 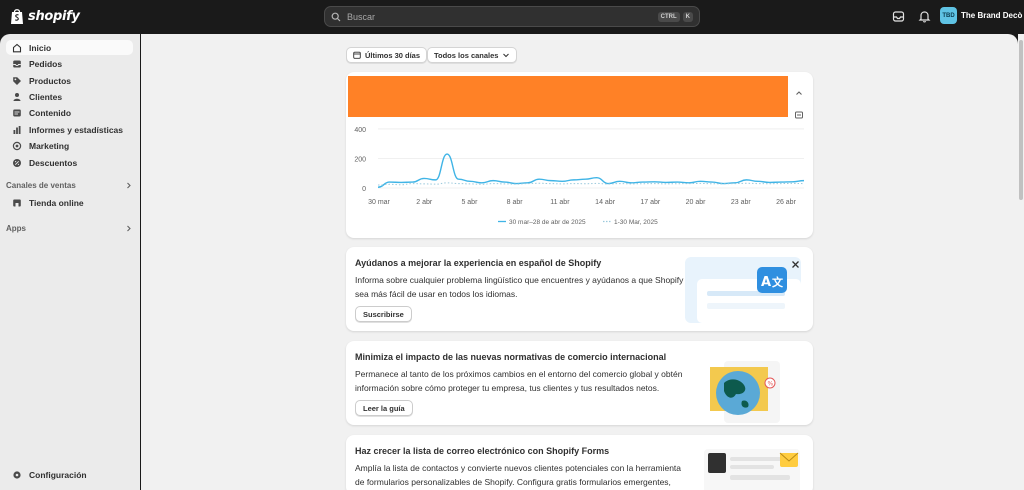 I want to click on sidebar-item-clientes: Clientes, so click(x=69, y=96).